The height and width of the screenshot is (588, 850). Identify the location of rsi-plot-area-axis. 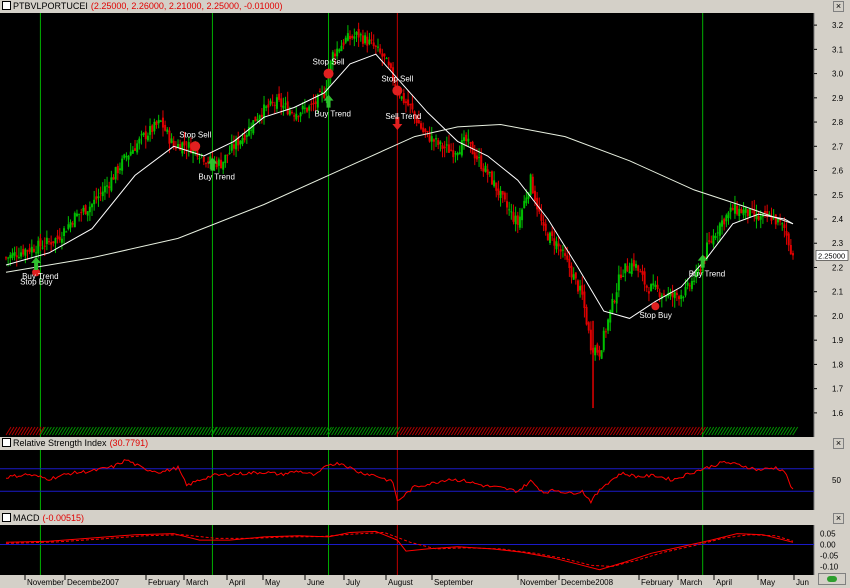
(831, 480).